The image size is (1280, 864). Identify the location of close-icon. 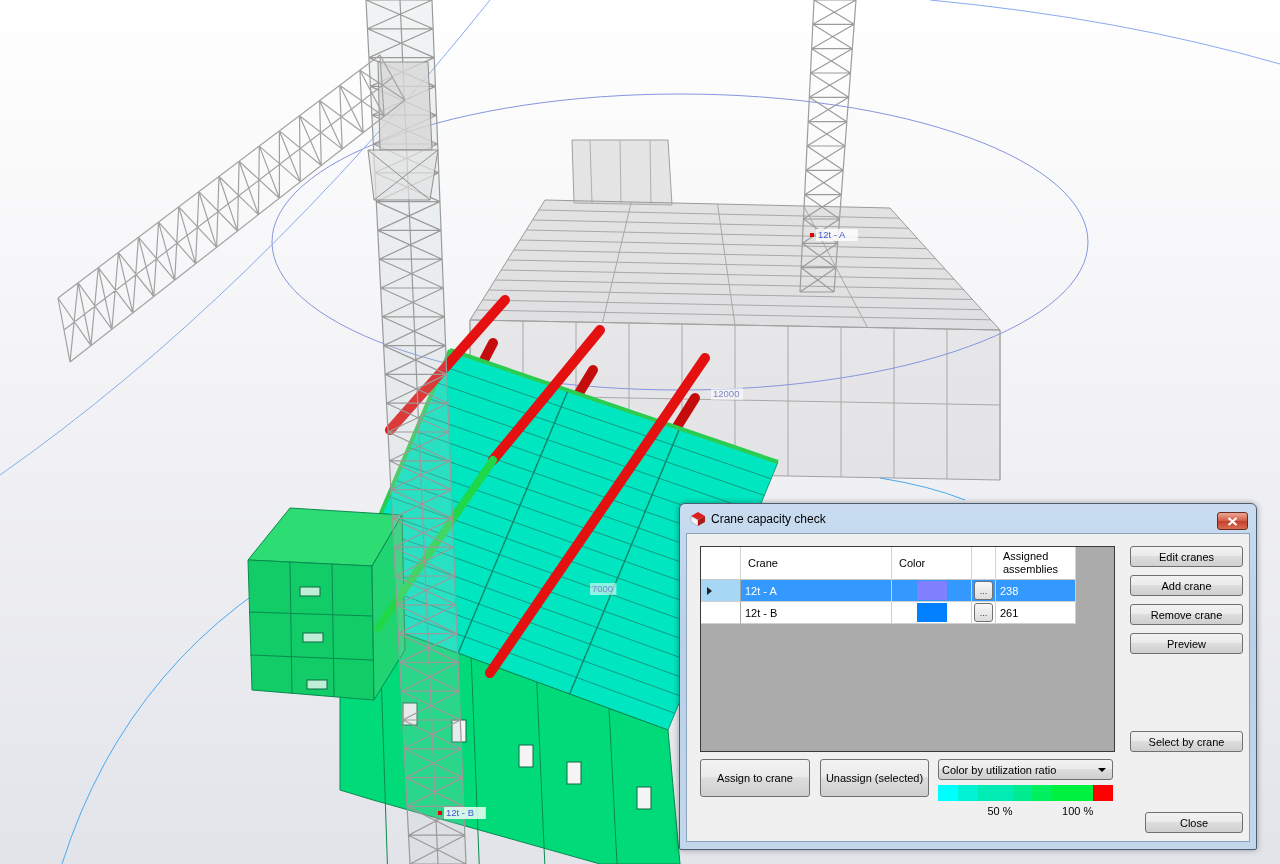
(1232, 521).